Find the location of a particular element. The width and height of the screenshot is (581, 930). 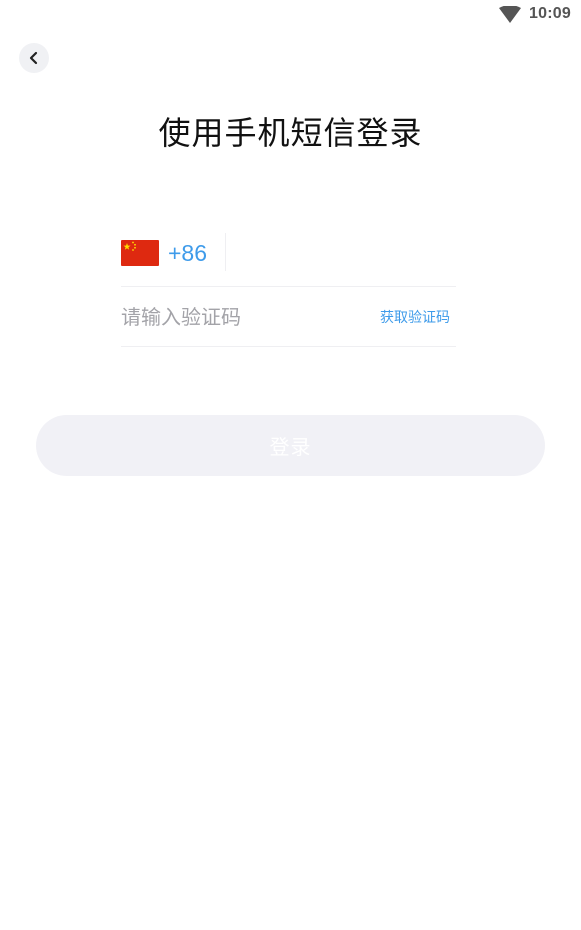

page-title: 使用手机短信登录 is located at coordinates (290, 133).